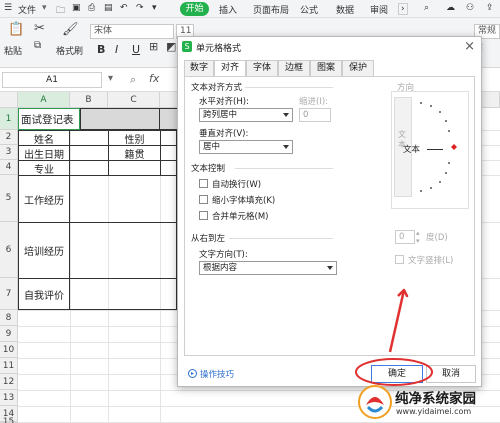 Image resolution: width=500 pixels, height=423 pixels. I want to click on cell-gender-value, so click(168, 138).